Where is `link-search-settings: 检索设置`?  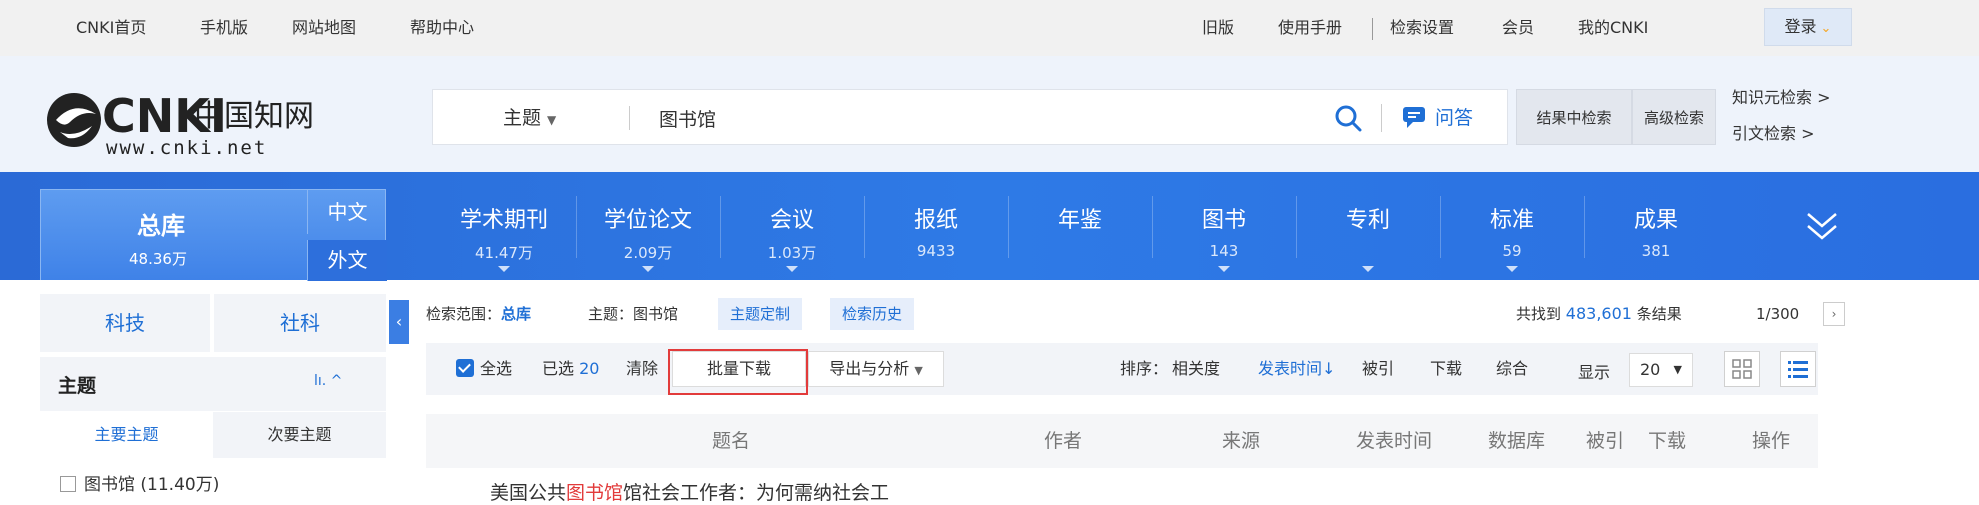 link-search-settings: 检索设置 is located at coordinates (1422, 28).